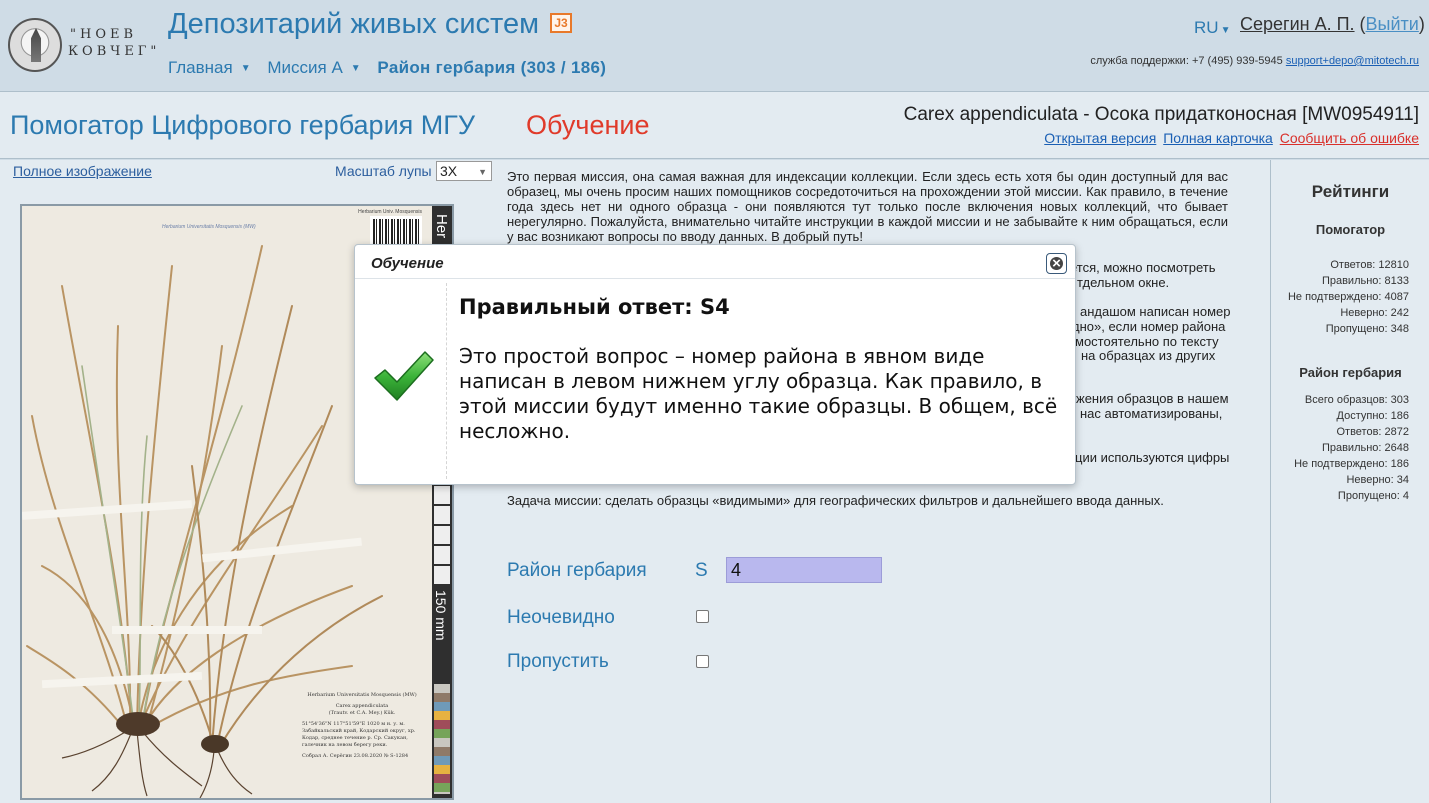  What do you see at coordinates (82, 171) in the screenshot?
I see `full-image-link: Полное изображение` at bounding box center [82, 171].